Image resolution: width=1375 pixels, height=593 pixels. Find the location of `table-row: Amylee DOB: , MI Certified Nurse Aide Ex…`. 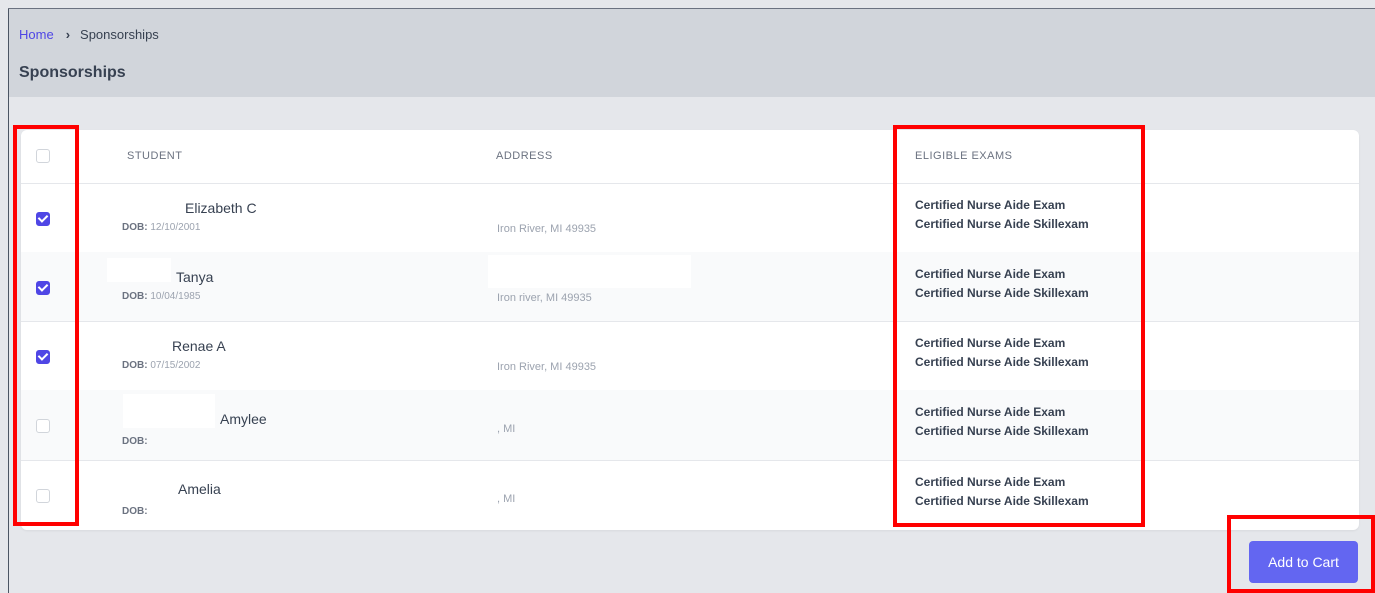

table-row: Amylee DOB: , MI Certified Nurse Aide Ex… is located at coordinates (690, 425).